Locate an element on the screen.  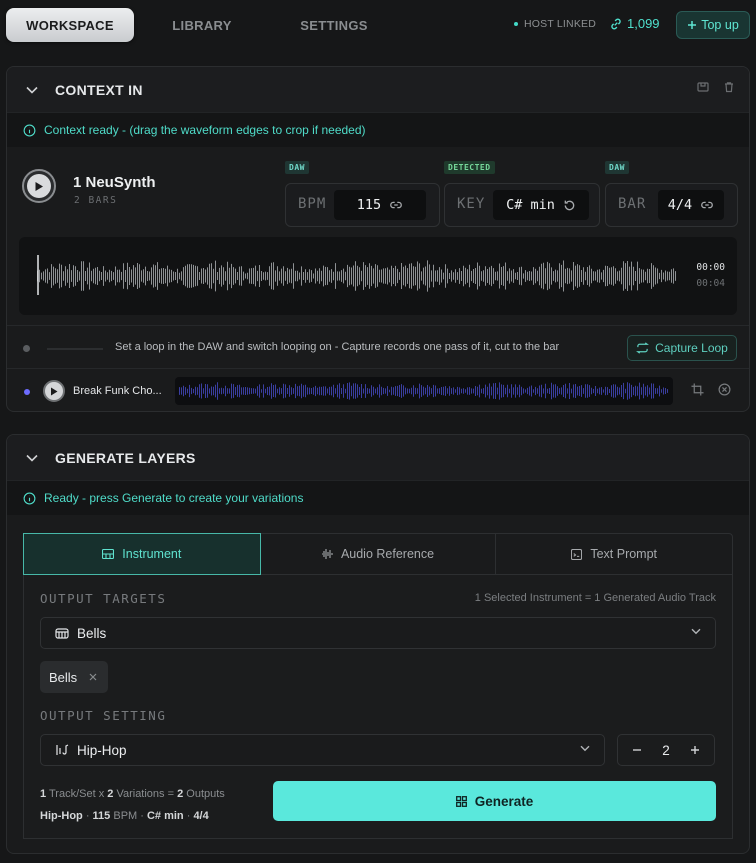
tab-audio-reference: Audio Reference is located at coordinates (378, 554).